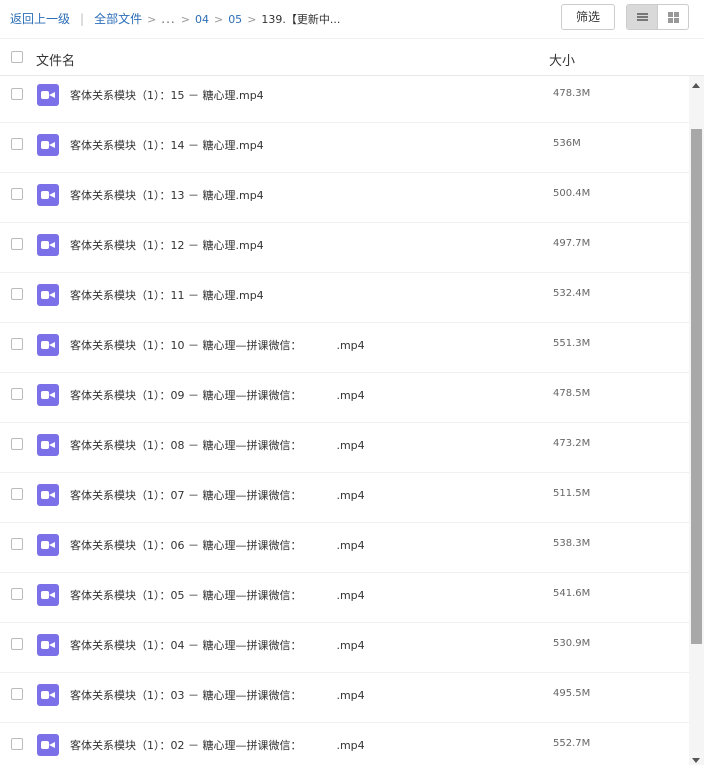  I want to click on list-view-button, so click(642, 17).